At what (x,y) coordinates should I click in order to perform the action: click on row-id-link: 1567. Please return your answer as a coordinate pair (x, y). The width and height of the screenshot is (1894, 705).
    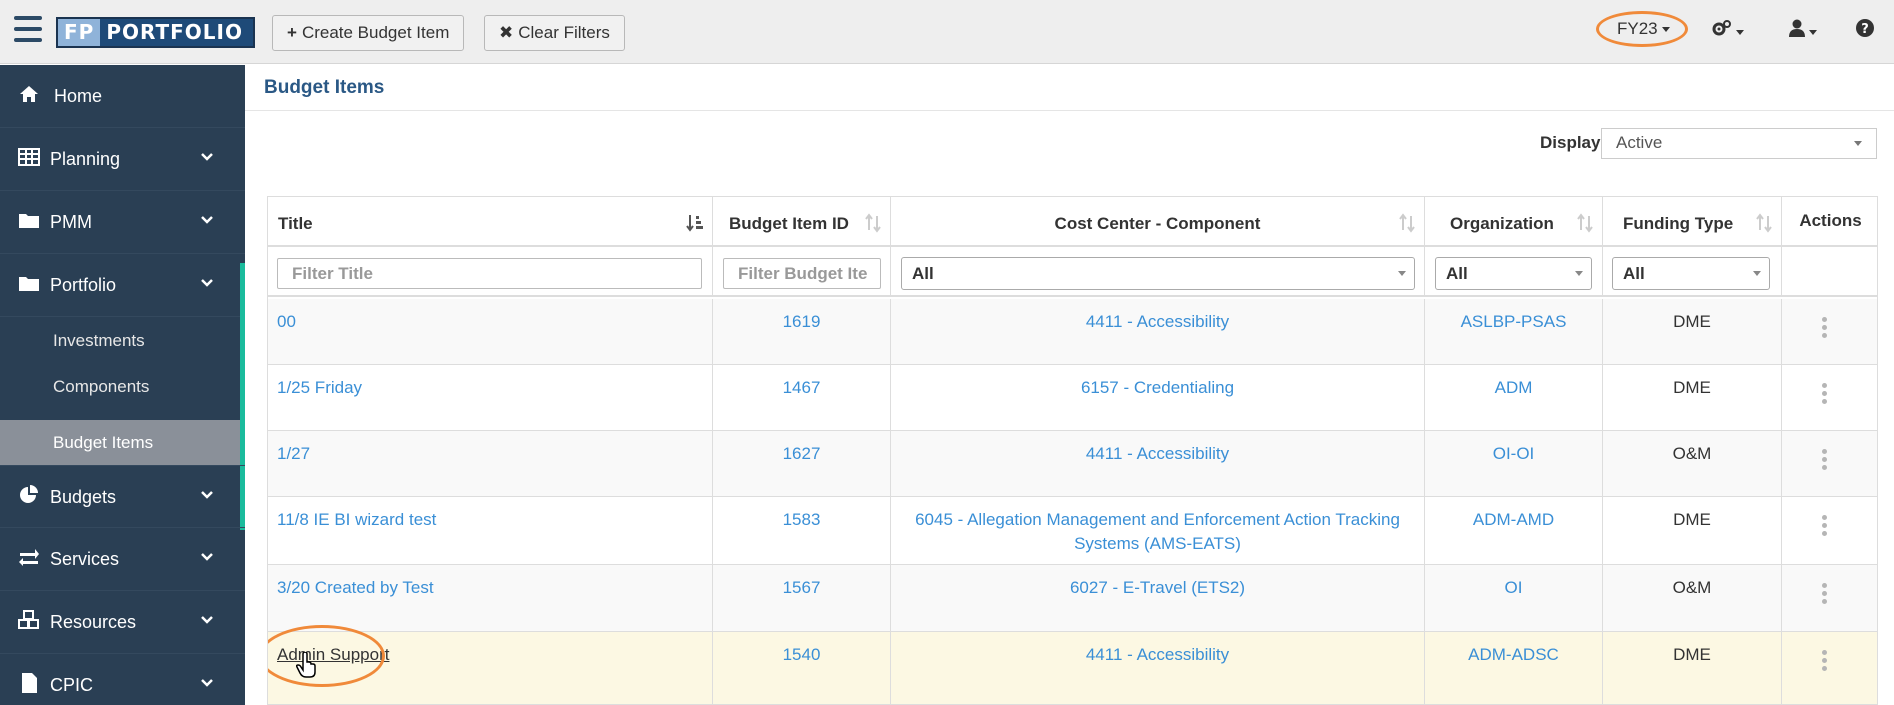
    Looking at the image, I should click on (802, 587).